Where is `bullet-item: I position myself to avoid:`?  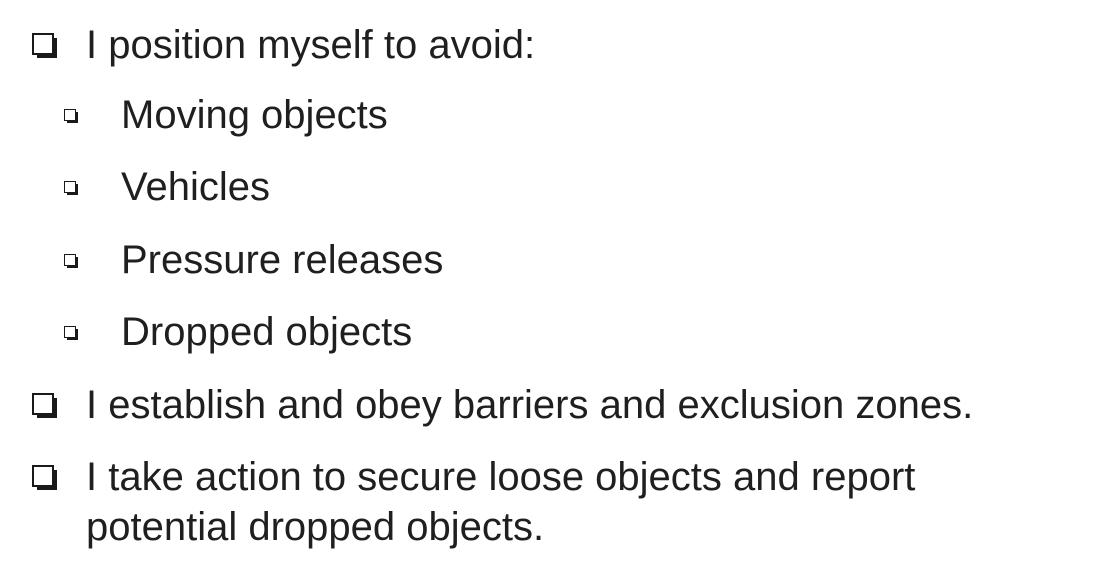
bullet-item: I position myself to avoid: is located at coordinates (554, 45).